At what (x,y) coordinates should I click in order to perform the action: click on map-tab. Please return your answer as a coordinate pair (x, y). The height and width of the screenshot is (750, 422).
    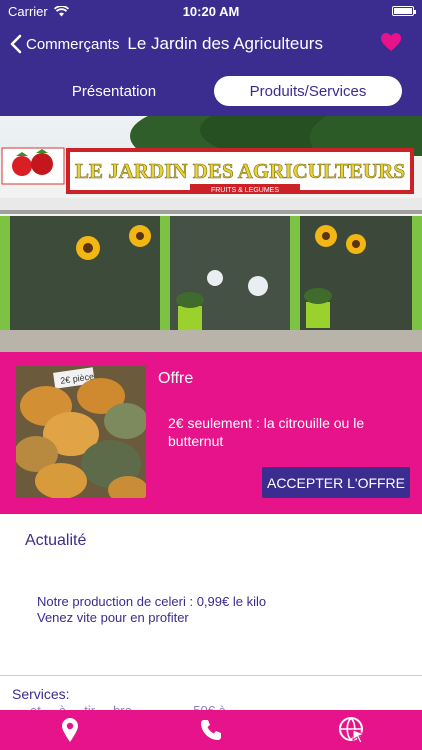
    Looking at the image, I should click on (70, 730).